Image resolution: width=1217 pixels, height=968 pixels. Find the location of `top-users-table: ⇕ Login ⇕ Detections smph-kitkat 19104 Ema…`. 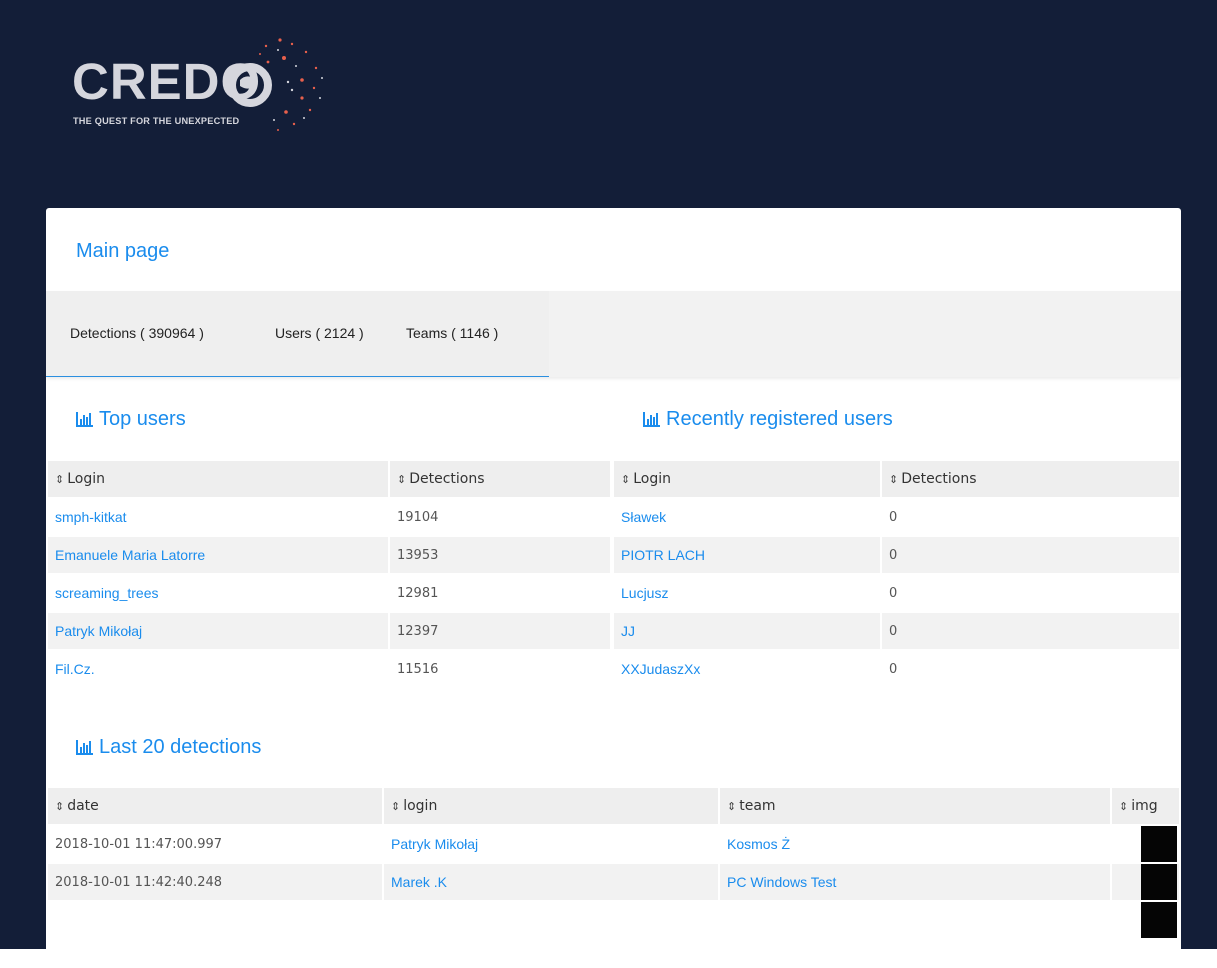

top-users-table: ⇕ Login ⇕ Detections smph-kitkat 19104 Ema… is located at coordinates (329, 574).